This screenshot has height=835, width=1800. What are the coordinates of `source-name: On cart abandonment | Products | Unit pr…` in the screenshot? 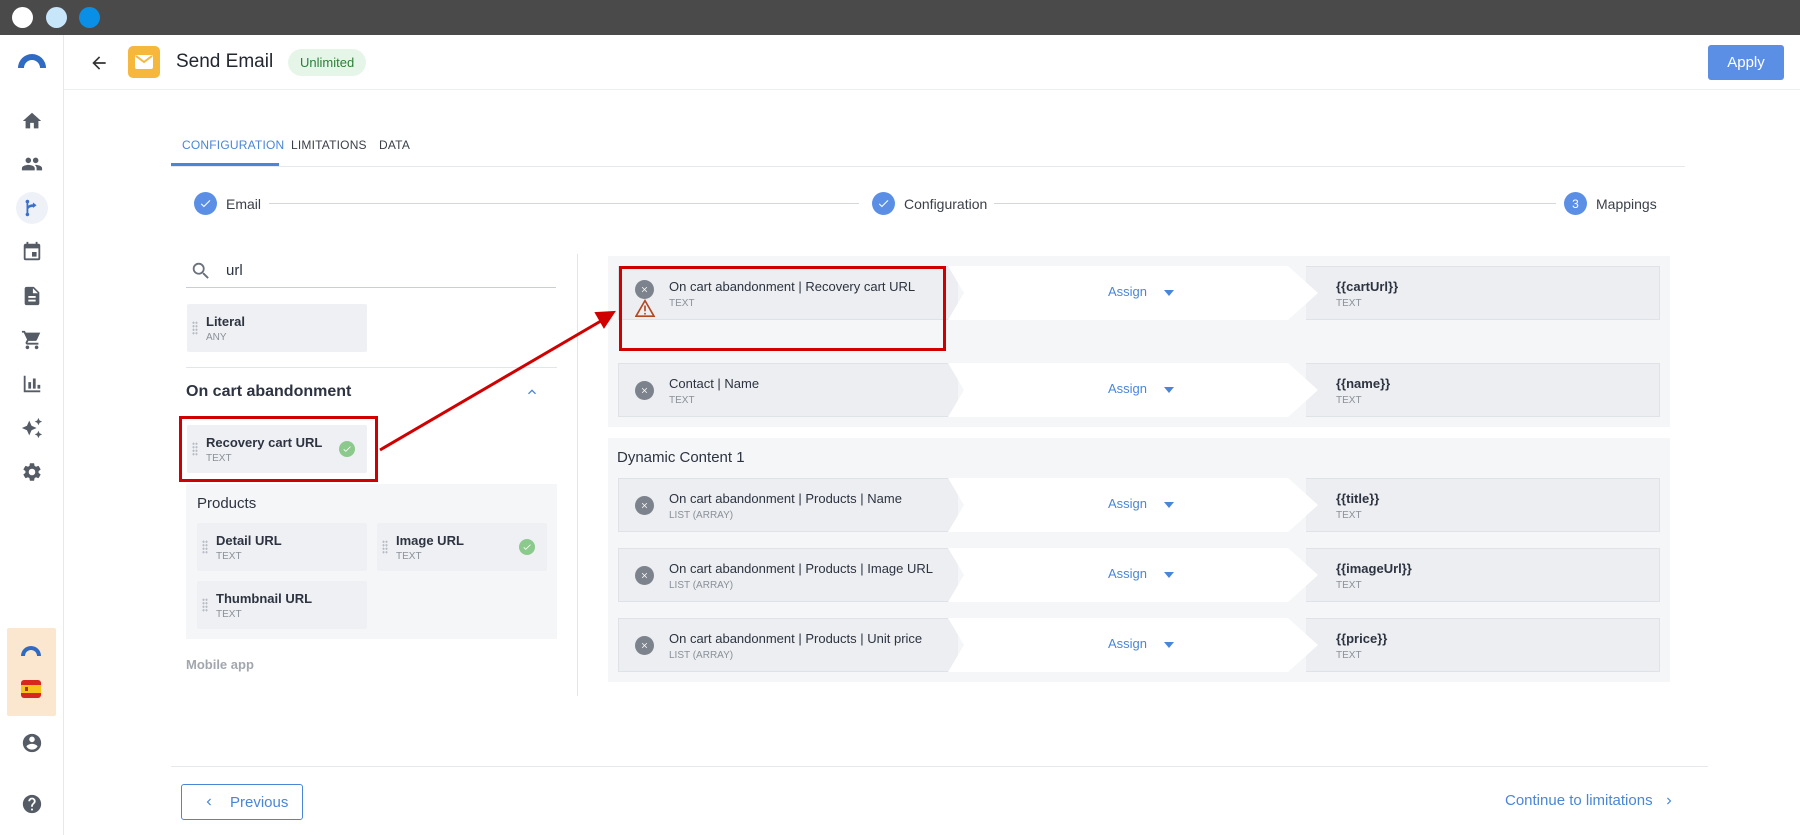 It's located at (796, 638).